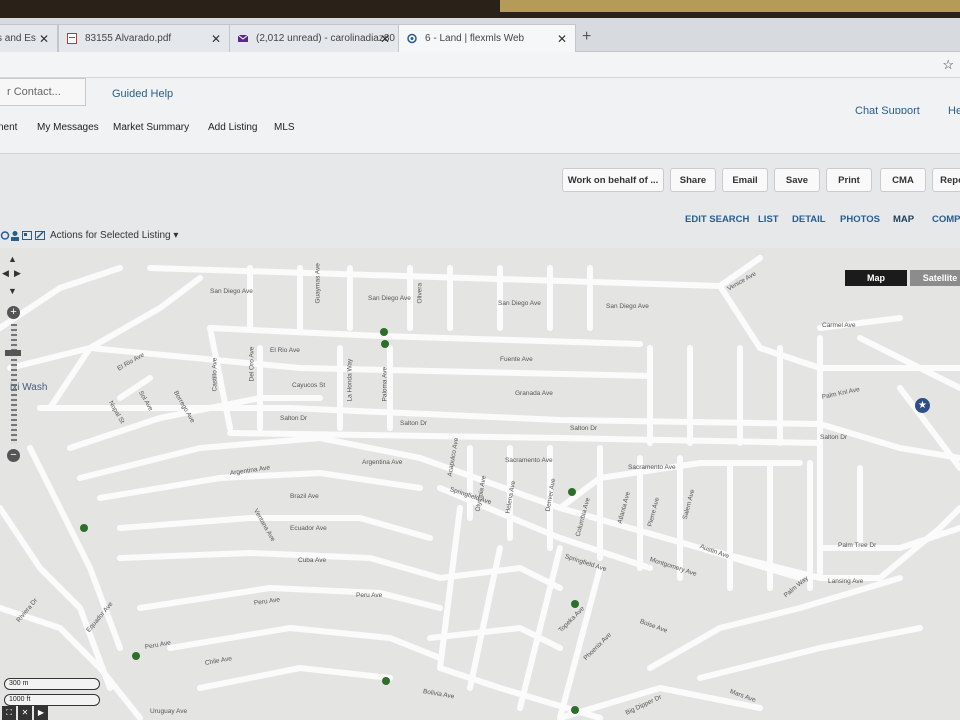 This screenshot has height=720, width=960. I want to click on actions-menu: Actions for Selected Listing ▾, so click(114, 235).